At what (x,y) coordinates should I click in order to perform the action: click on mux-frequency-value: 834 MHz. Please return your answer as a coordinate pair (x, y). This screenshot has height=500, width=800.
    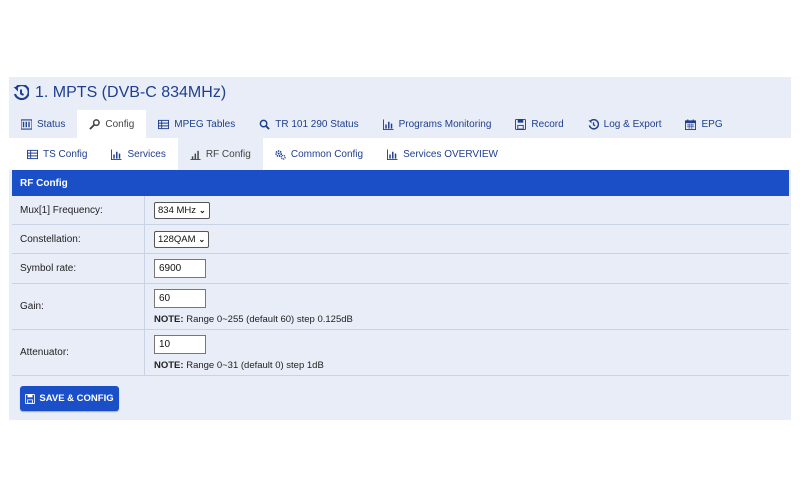
    Looking at the image, I should click on (177, 210).